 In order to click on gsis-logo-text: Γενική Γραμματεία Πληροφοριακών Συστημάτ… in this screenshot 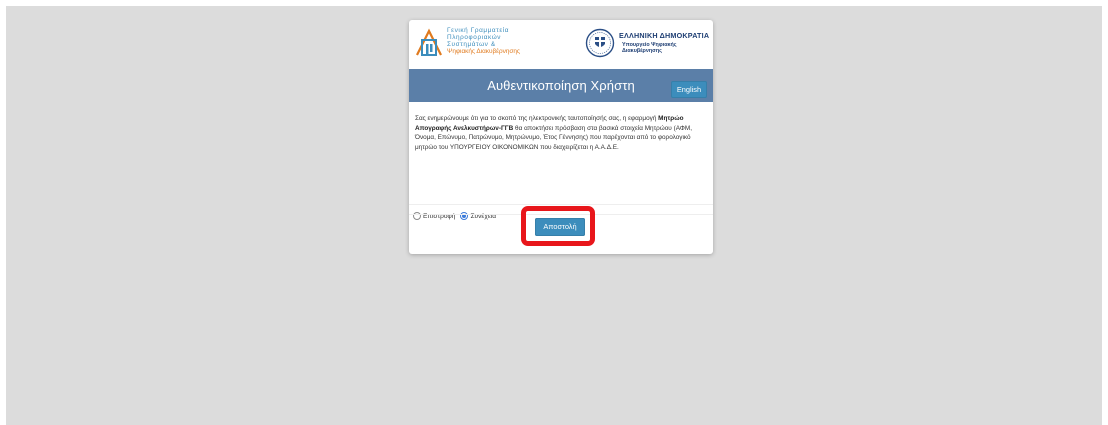, I will do `click(483, 41)`.